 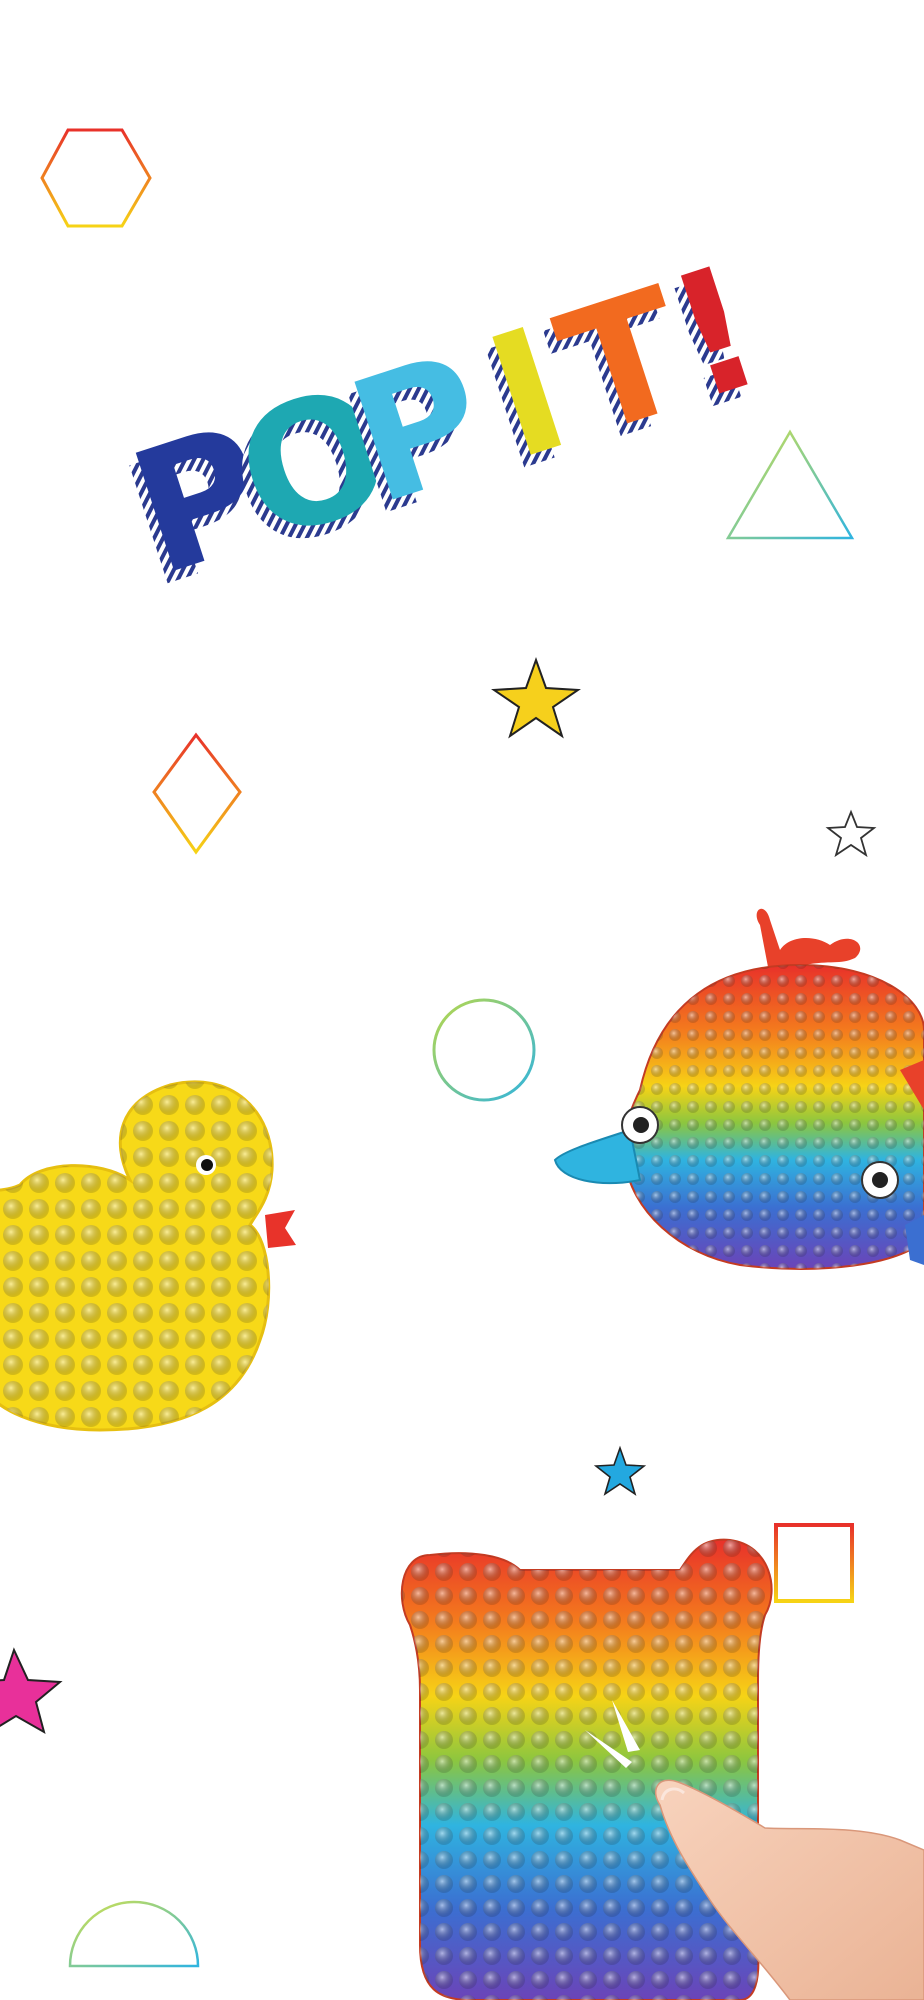 I want to click on bear-pop-it, so click(x=586, y=1769).